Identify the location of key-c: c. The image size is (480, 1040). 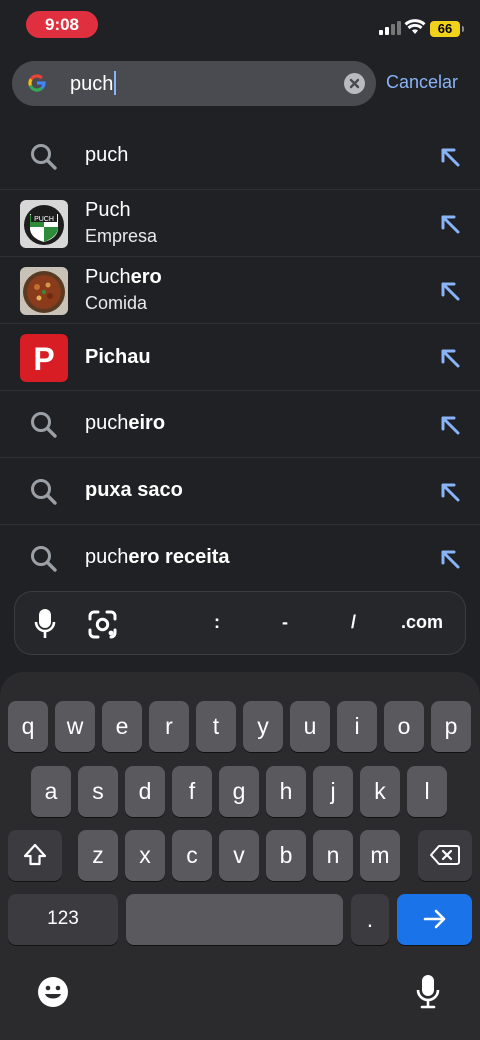
(192, 855).